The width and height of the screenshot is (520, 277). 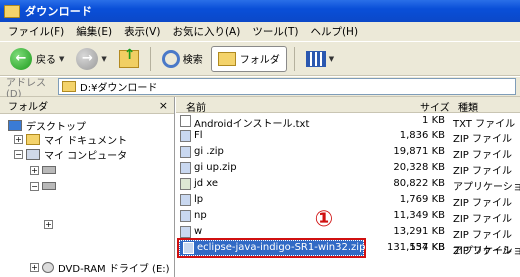 What do you see at coordinates (56, 127) in the screenshot?
I see `tree-item-label: デスクトップ` at bounding box center [56, 127].